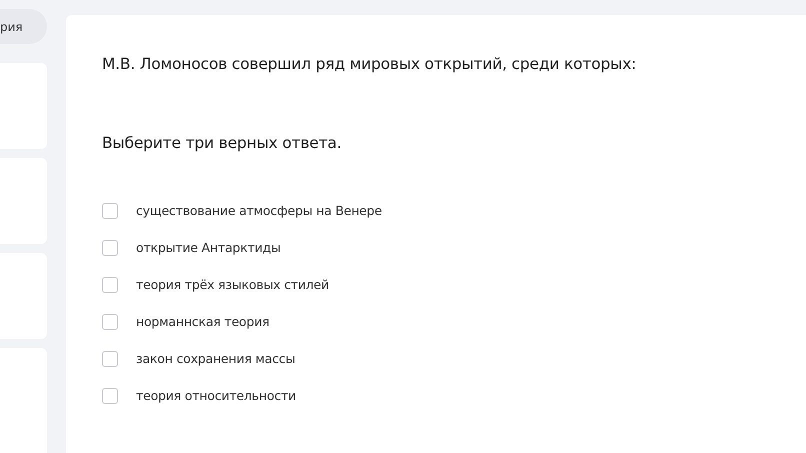  What do you see at coordinates (216, 359) in the screenshot?
I see `option-label: закон сохранения массы` at bounding box center [216, 359].